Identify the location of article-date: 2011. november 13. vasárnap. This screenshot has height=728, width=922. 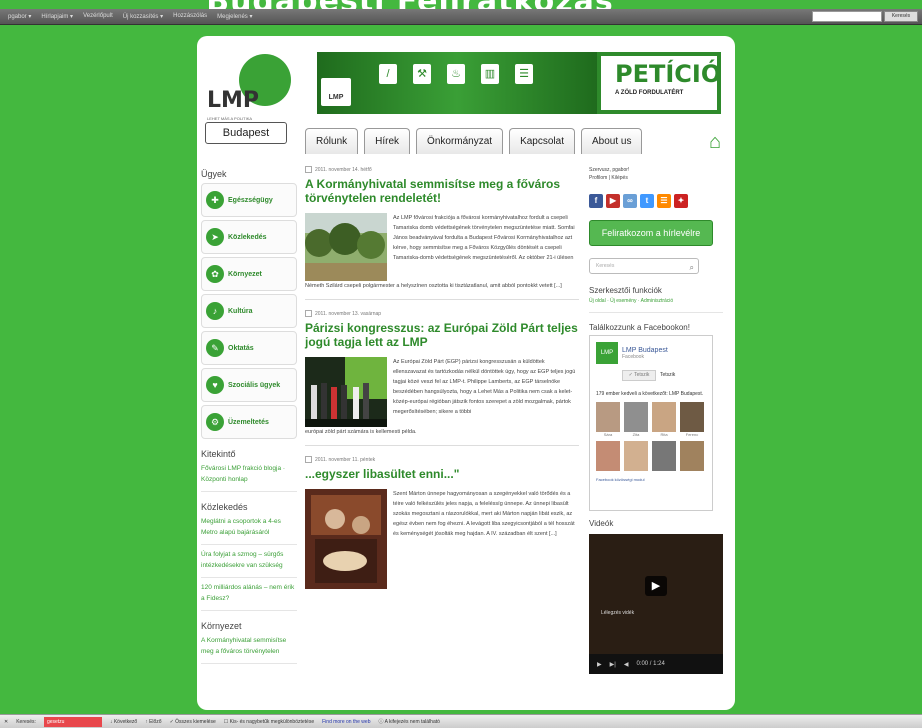
(442, 313).